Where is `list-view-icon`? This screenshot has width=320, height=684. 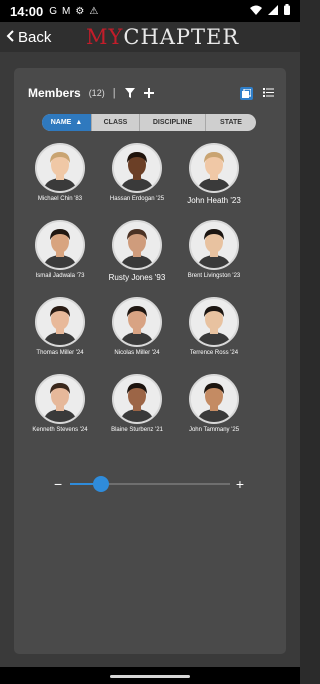 list-view-icon is located at coordinates (268, 93).